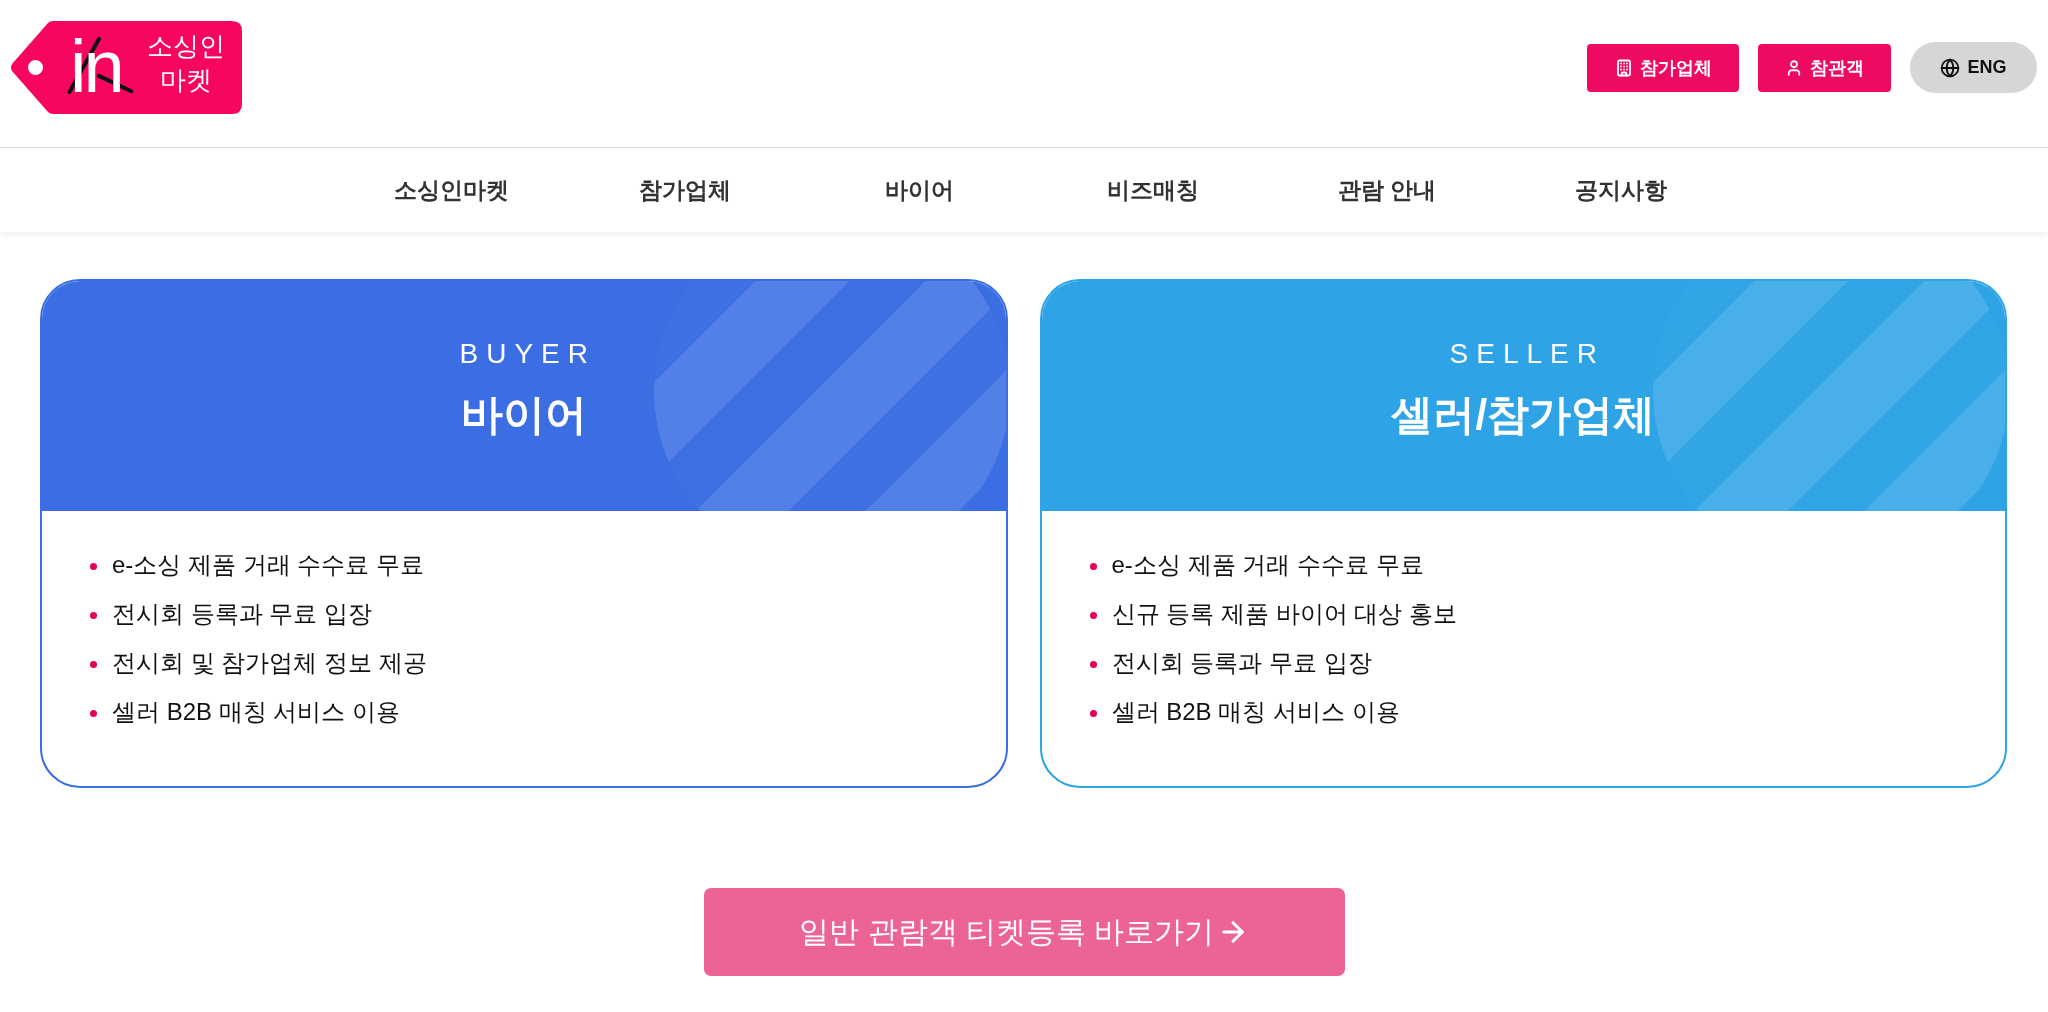 The height and width of the screenshot is (1012, 2048). I want to click on nav-item: 공지사항, so click(1621, 190).